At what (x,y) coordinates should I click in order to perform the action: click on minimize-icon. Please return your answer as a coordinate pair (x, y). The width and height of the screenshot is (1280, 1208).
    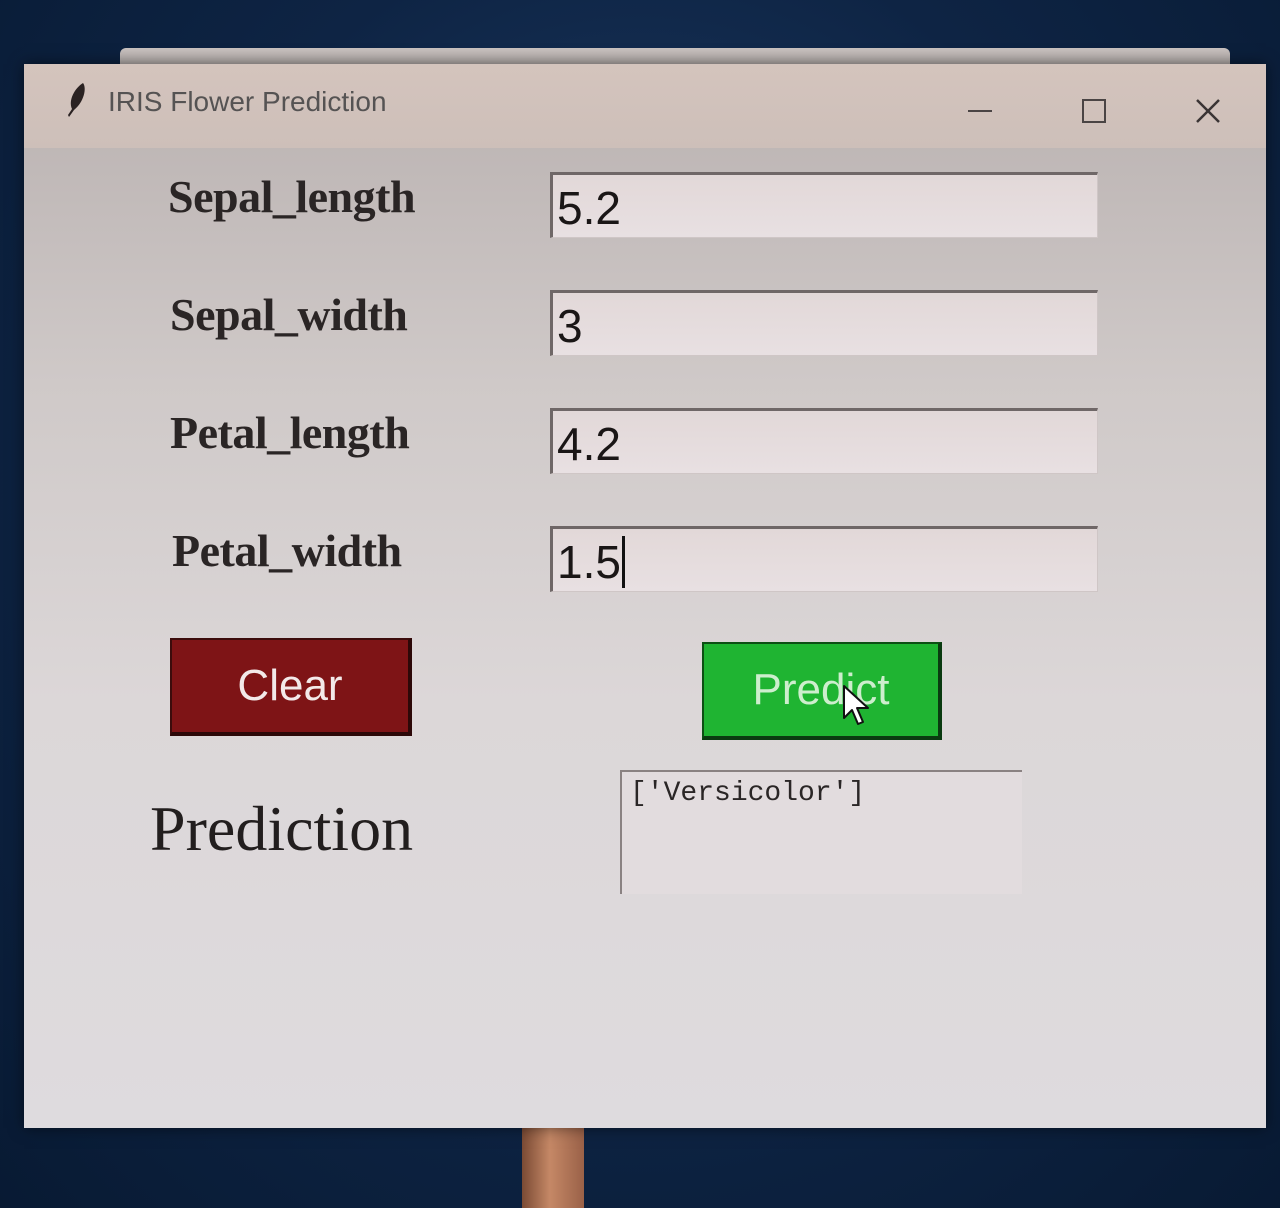
    Looking at the image, I should click on (980, 111).